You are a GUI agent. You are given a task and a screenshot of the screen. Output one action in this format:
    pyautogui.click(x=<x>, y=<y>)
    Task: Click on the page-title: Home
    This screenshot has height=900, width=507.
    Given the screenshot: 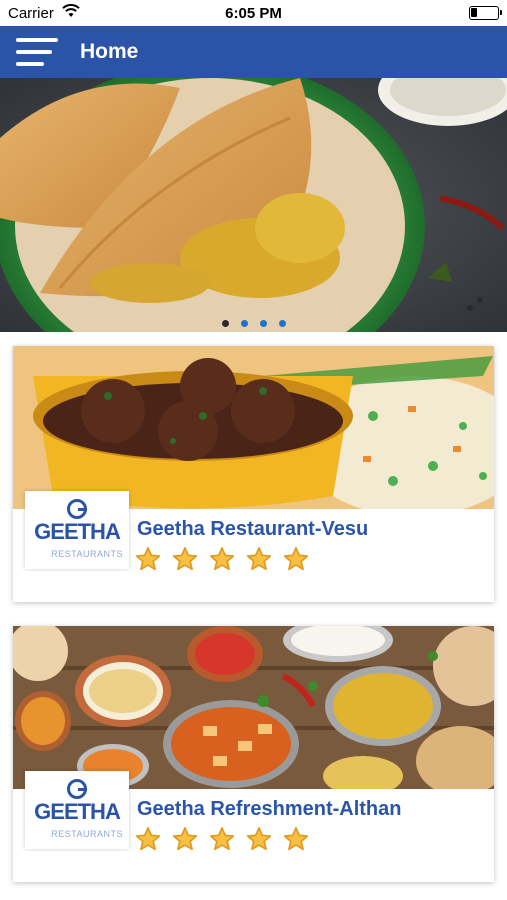 What is the action you would take?
    pyautogui.click(x=109, y=51)
    